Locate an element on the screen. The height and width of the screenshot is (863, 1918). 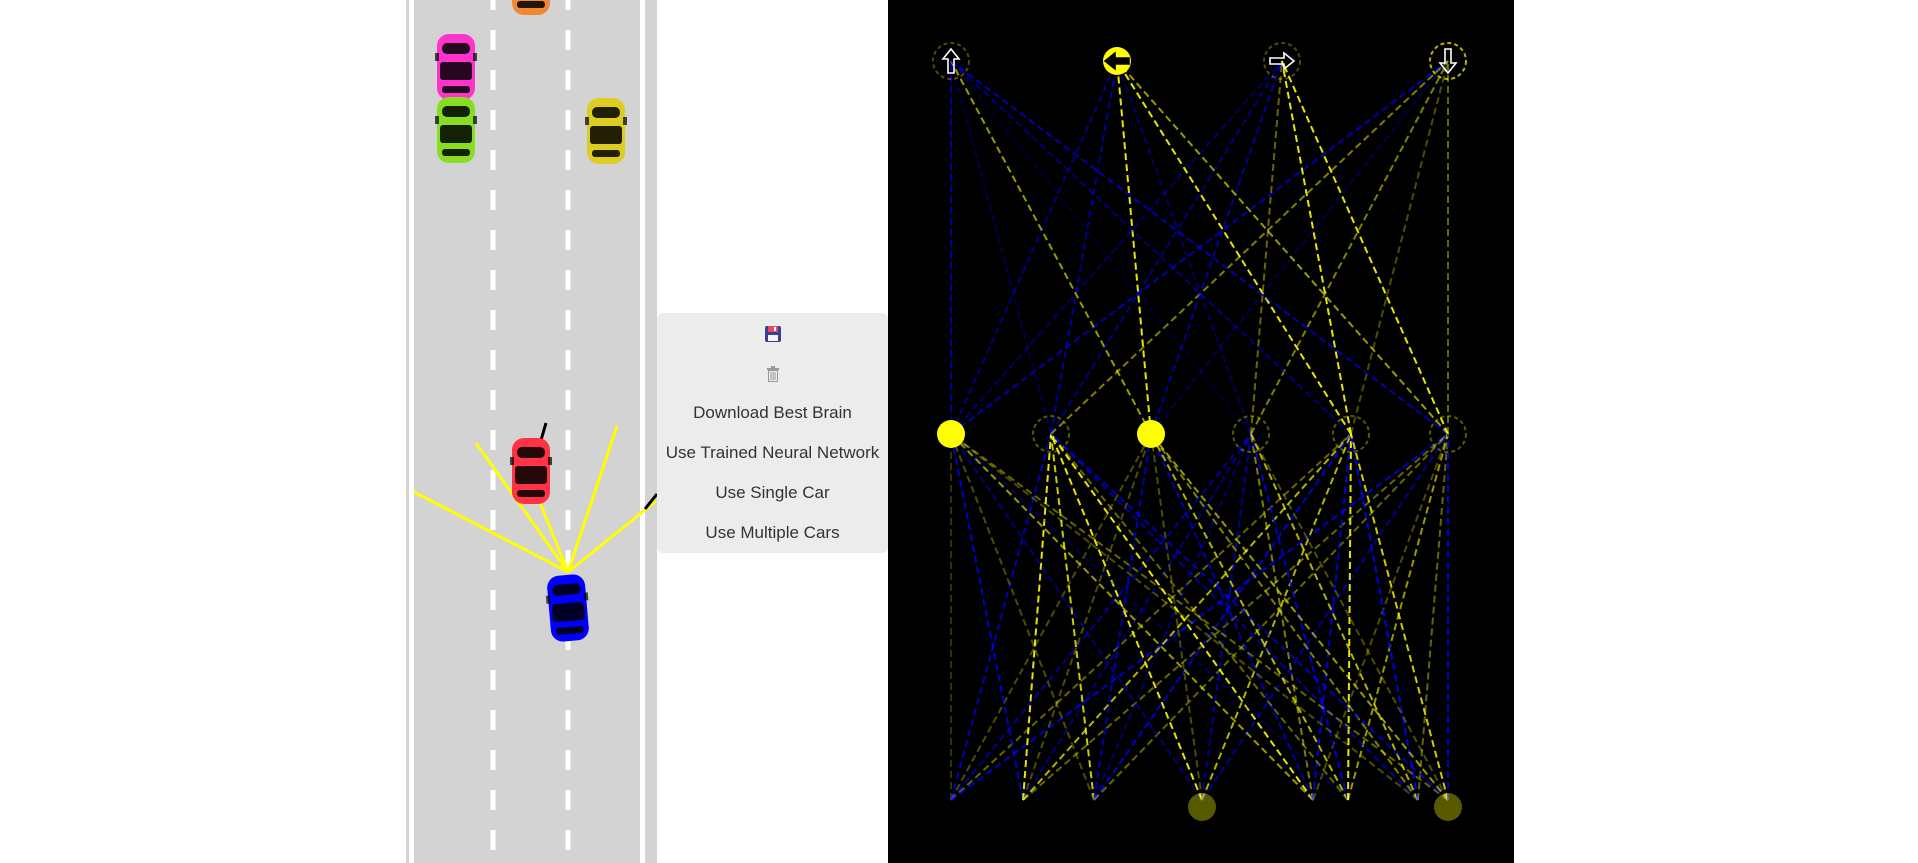
use-multiple-cars-button: Use Multiple Cars is located at coordinates (772, 533).